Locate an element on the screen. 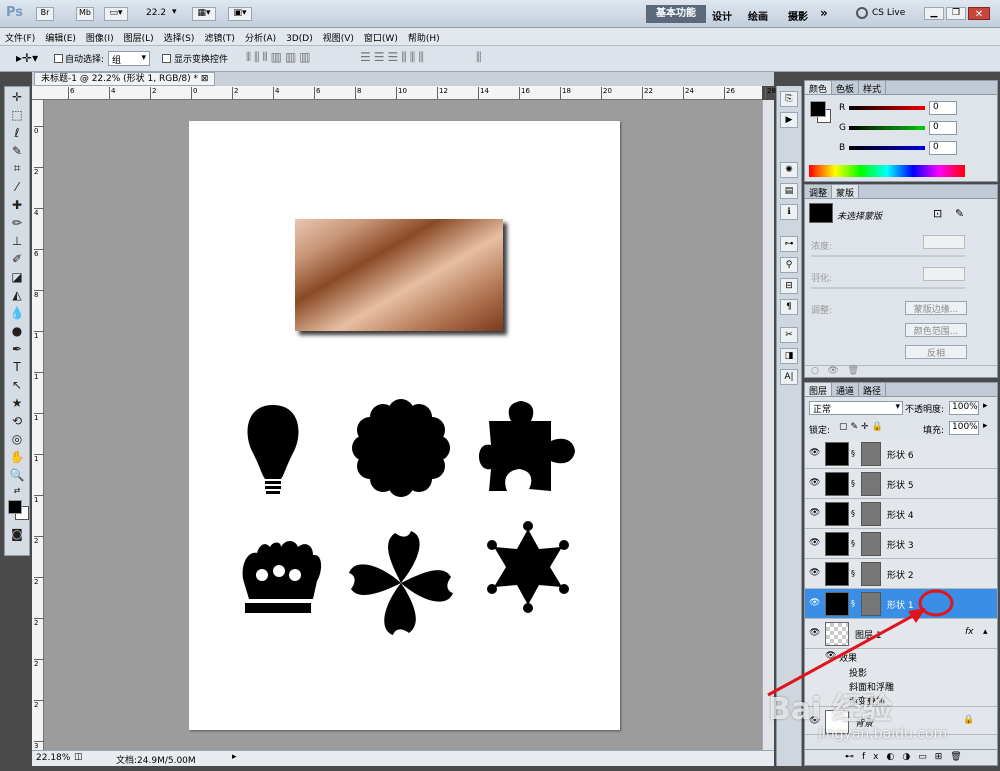 The width and height of the screenshot is (1000, 771). watermark-url: jingyan.baidu.com is located at coordinates (883, 734).